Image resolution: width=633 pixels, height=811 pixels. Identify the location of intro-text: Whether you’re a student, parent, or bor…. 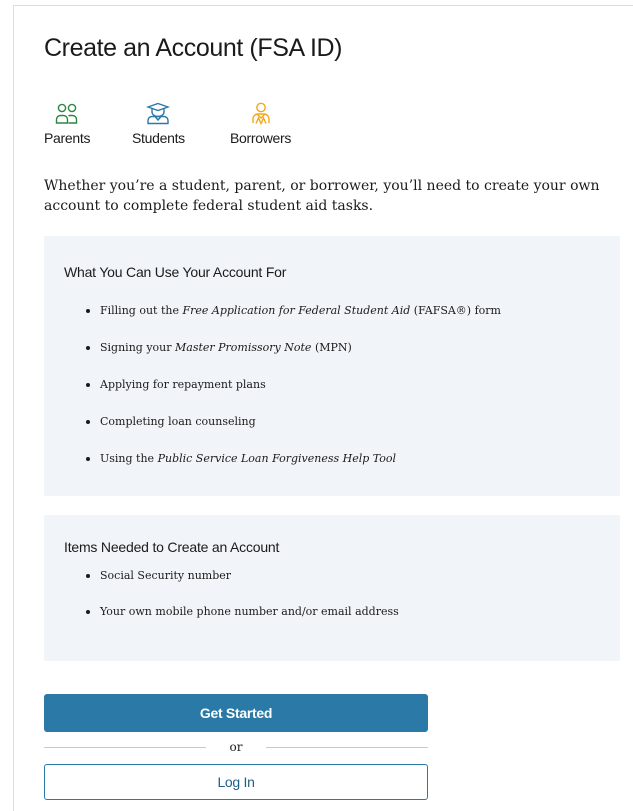
(322, 196).